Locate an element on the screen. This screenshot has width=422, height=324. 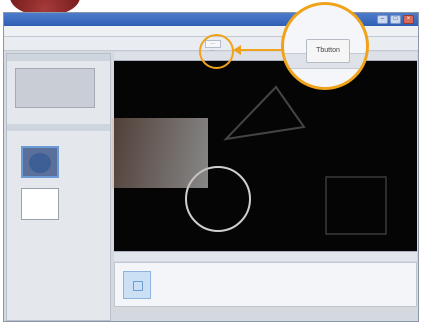
arrow-left-icon is located at coordinates (237, 50).